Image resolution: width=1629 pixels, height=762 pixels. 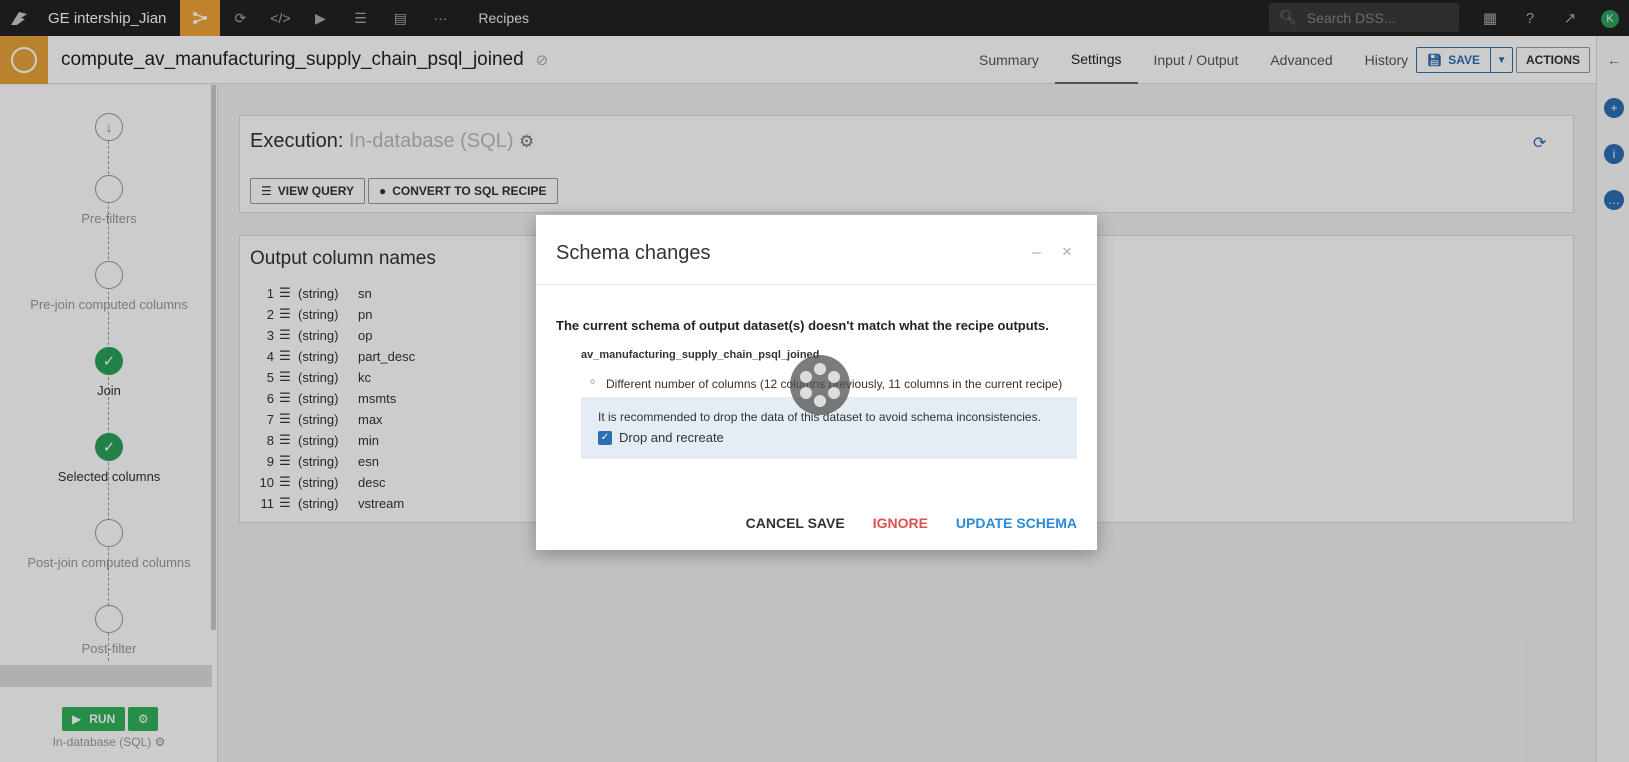 I want to click on checkbox-label: Drop and recreate, so click(x=671, y=437).